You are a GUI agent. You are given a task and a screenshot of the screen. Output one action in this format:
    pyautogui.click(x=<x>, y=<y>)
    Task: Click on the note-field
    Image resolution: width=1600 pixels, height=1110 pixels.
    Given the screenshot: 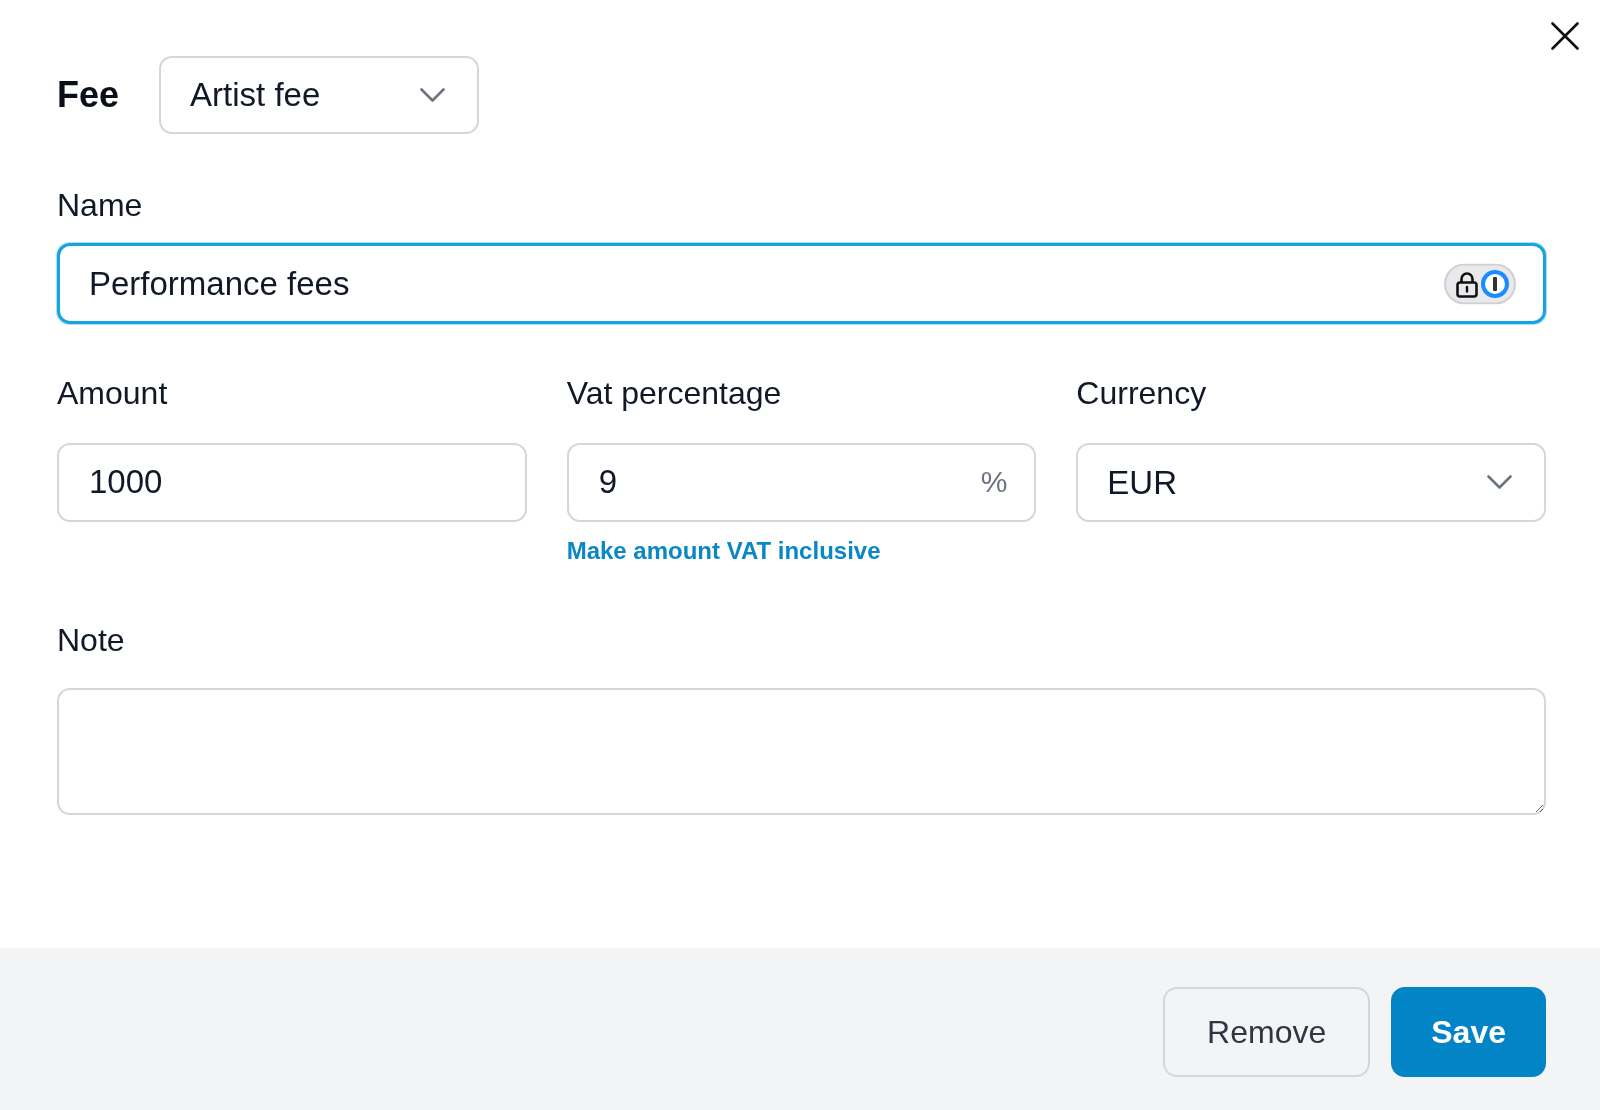 What is the action you would take?
    pyautogui.click(x=801, y=752)
    